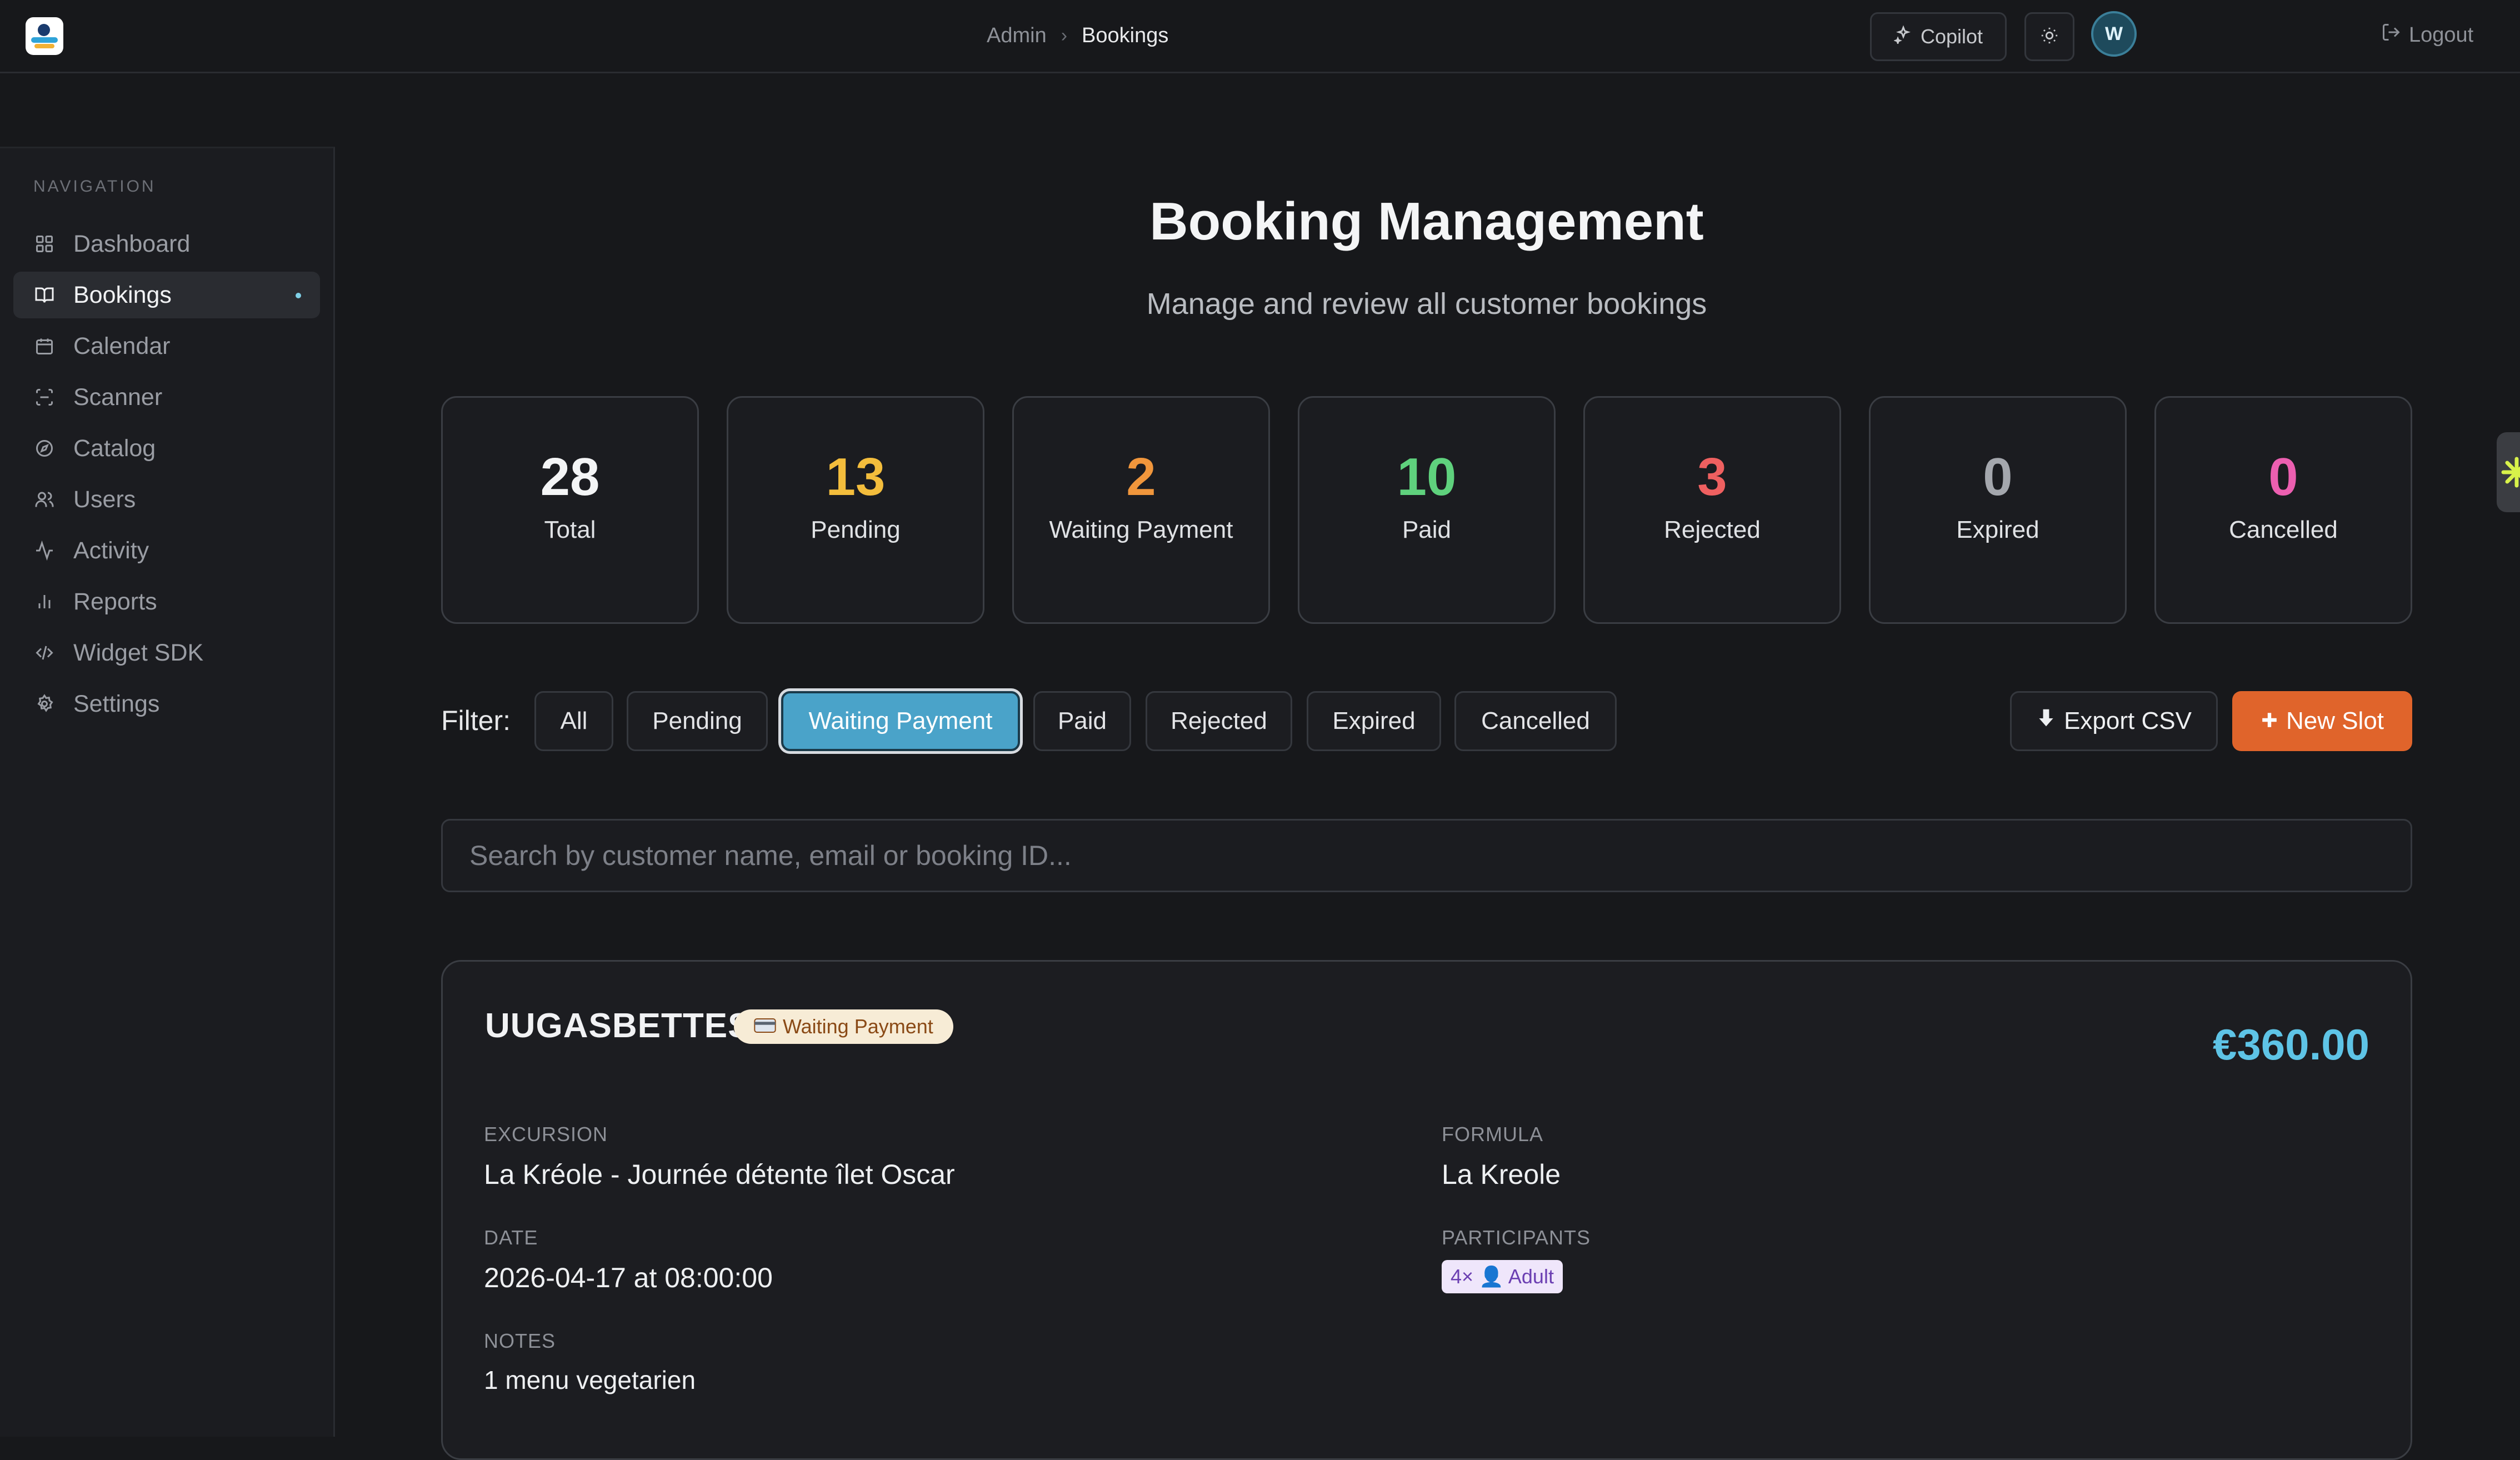  What do you see at coordinates (628, 1277) in the screenshot?
I see `date-value: 2026-04-17 at 08:00:00` at bounding box center [628, 1277].